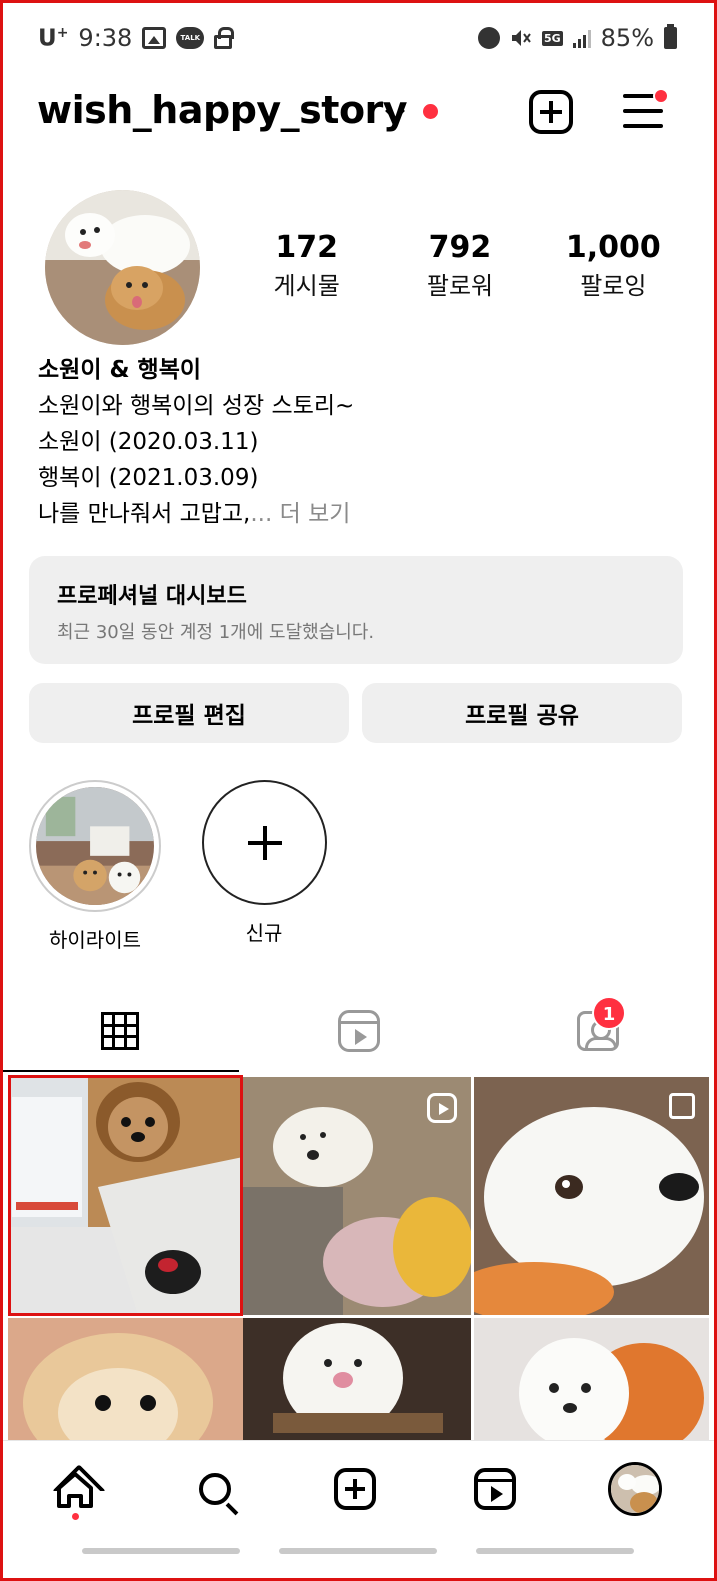 This screenshot has width=717, height=1581. What do you see at coordinates (154, 38) in the screenshot?
I see `gallery-icon` at bounding box center [154, 38].